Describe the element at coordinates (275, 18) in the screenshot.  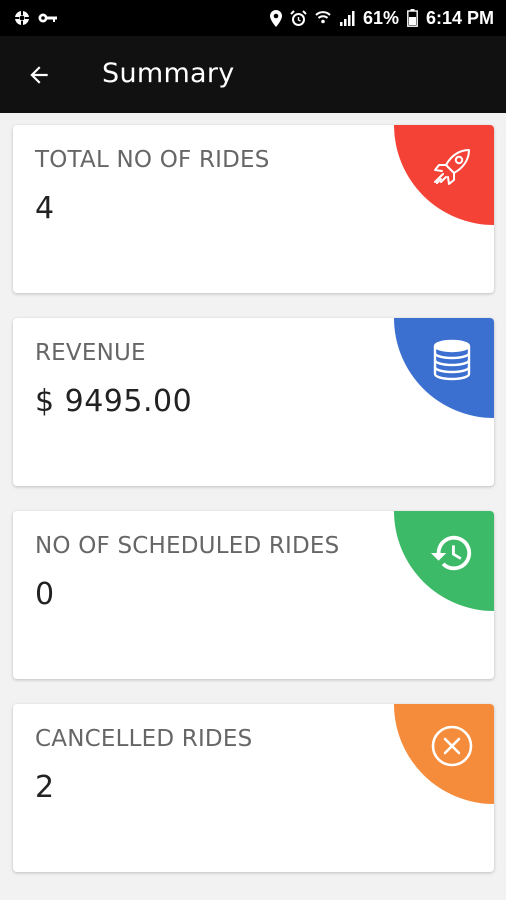
I see `location-icon` at that location.